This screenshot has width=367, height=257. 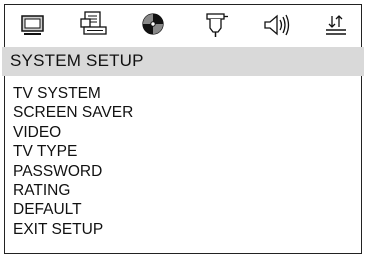 What do you see at coordinates (73, 151) in the screenshot?
I see `menu-item-tv-type: TV TYPE` at bounding box center [73, 151].